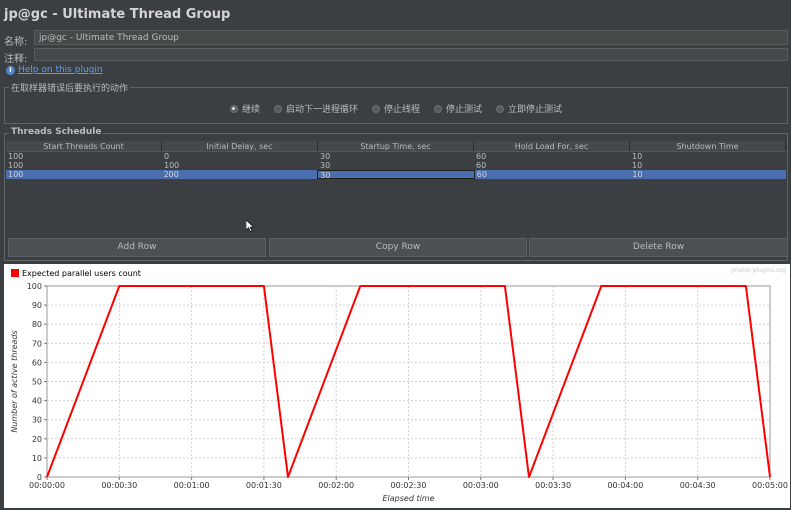 The image size is (791, 510). Describe the element at coordinates (117, 14) in the screenshot. I see `window-title: jp@gc - Ultimate Thread Group` at that location.